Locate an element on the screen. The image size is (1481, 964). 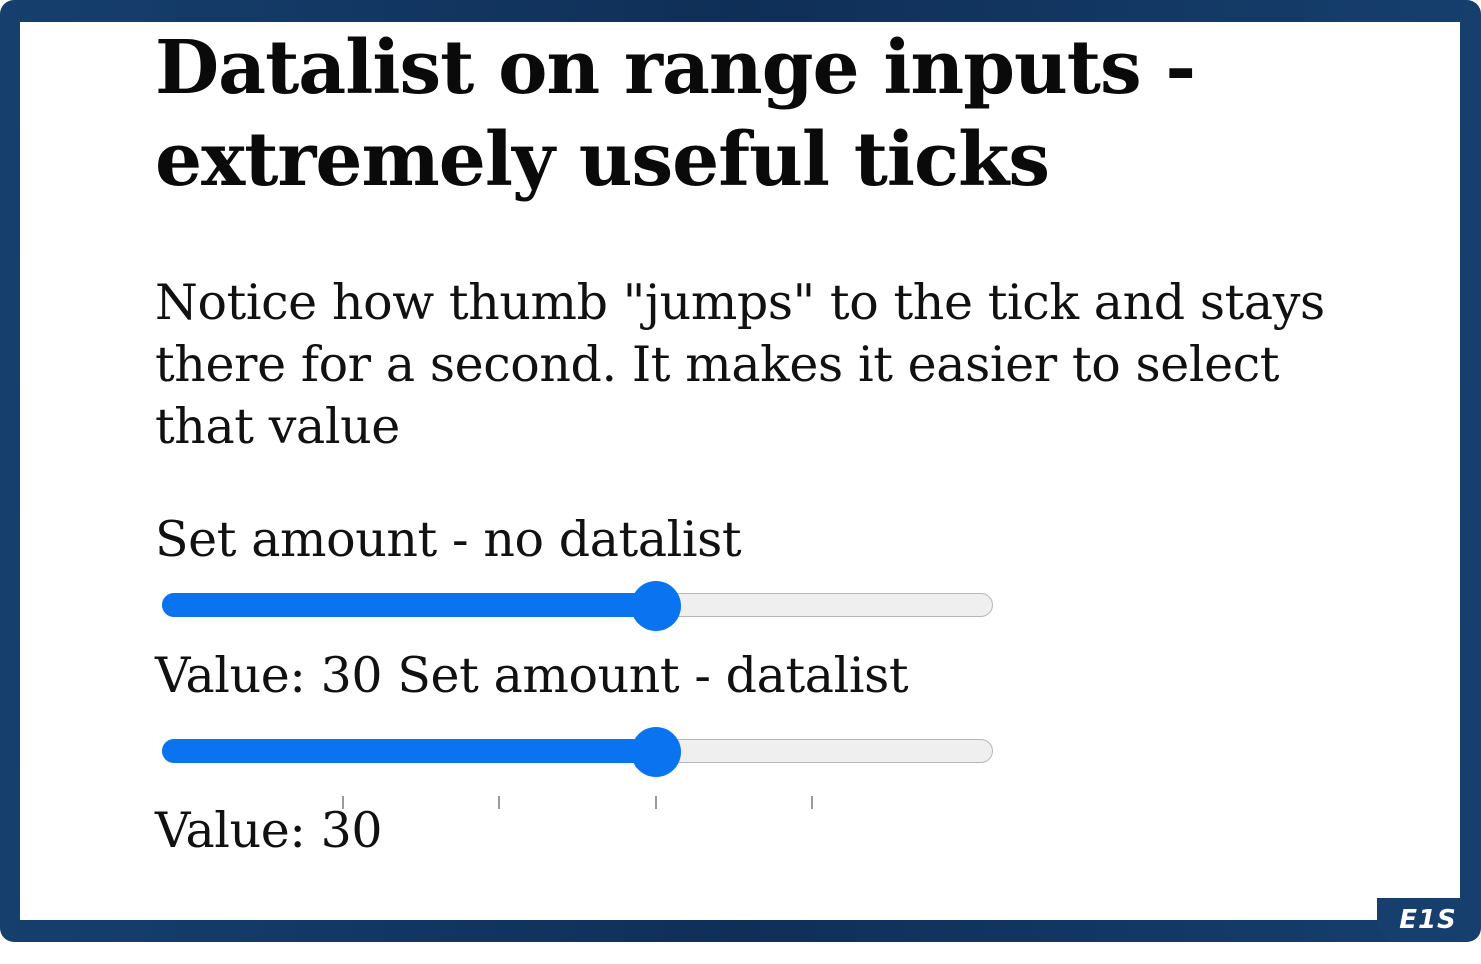
value-readout-datalist: Value: 30 is located at coordinates (269, 830).